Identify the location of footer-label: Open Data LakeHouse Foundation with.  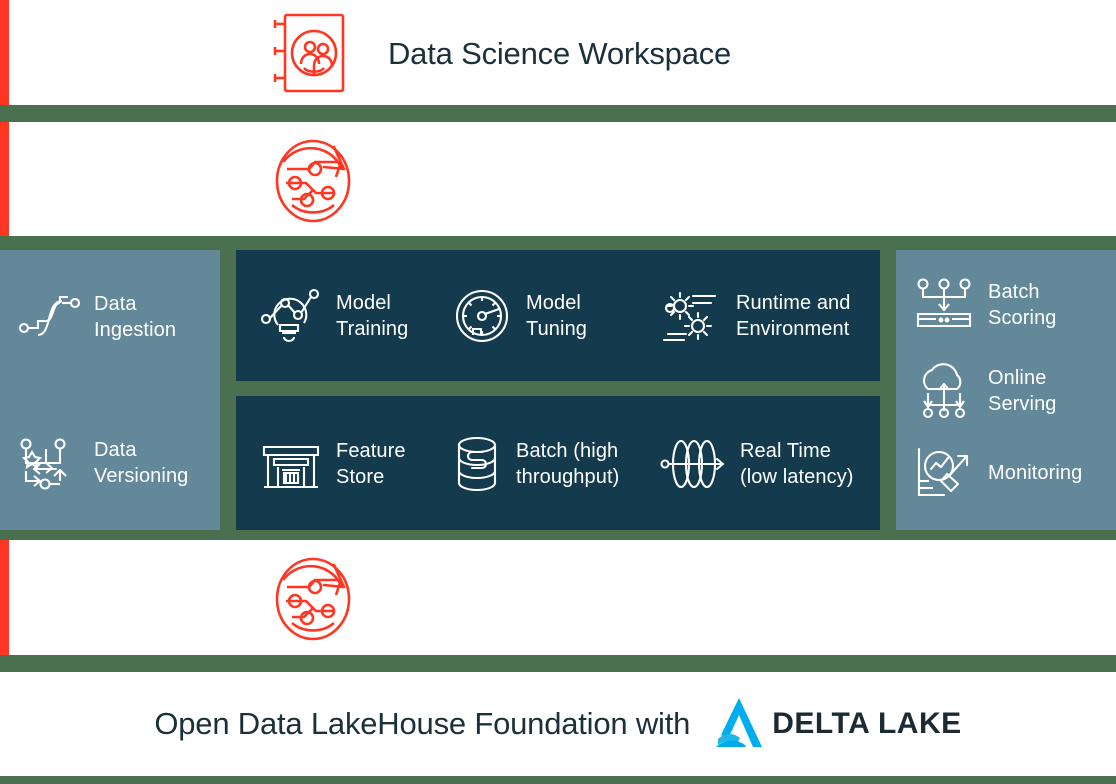
(422, 723).